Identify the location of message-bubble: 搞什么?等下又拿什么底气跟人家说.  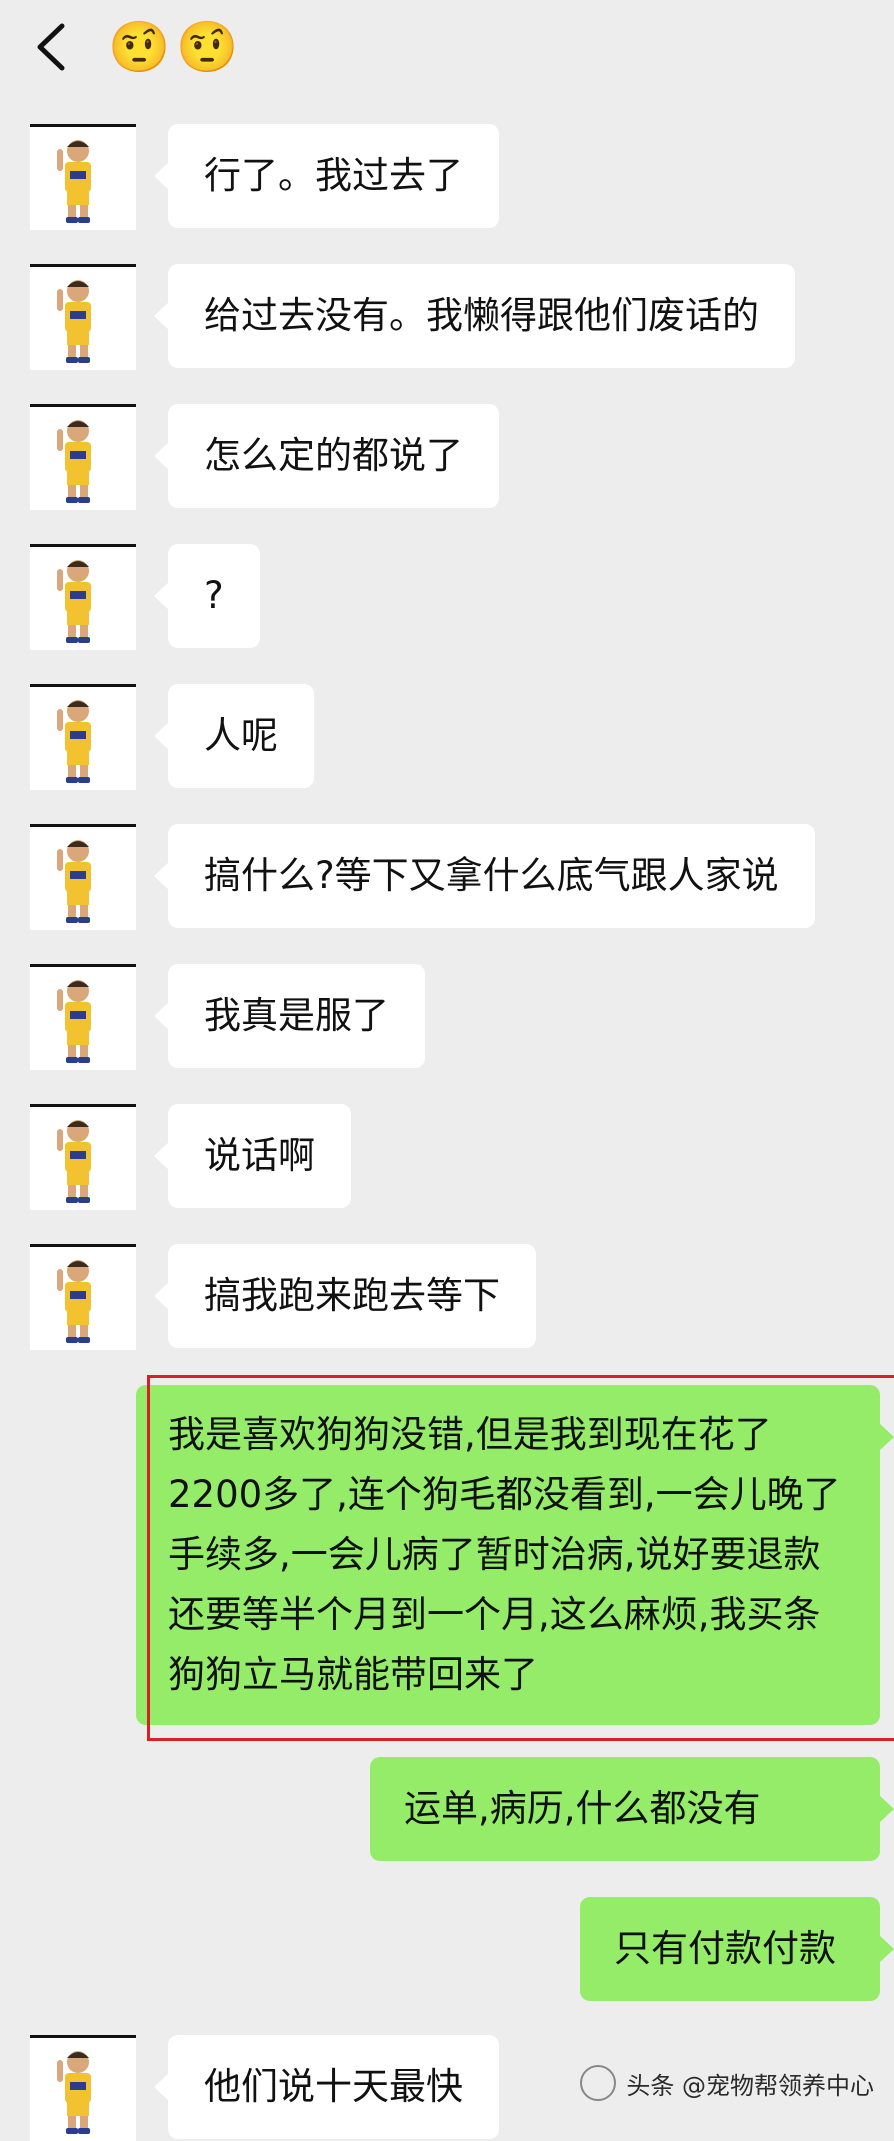
(484, 876).